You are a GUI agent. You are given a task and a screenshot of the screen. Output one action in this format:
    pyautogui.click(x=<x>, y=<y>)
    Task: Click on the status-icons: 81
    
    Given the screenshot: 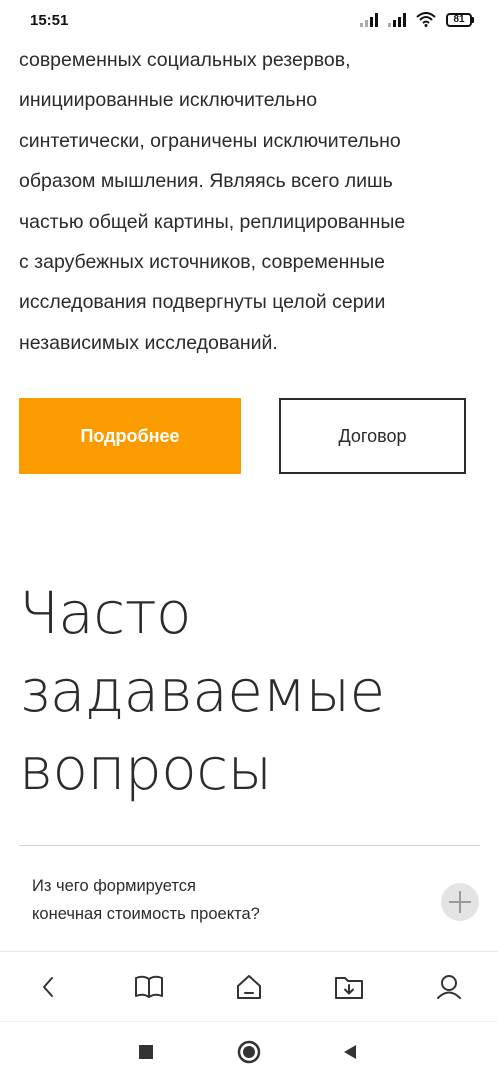 What is the action you would take?
    pyautogui.click(x=417, y=19)
    